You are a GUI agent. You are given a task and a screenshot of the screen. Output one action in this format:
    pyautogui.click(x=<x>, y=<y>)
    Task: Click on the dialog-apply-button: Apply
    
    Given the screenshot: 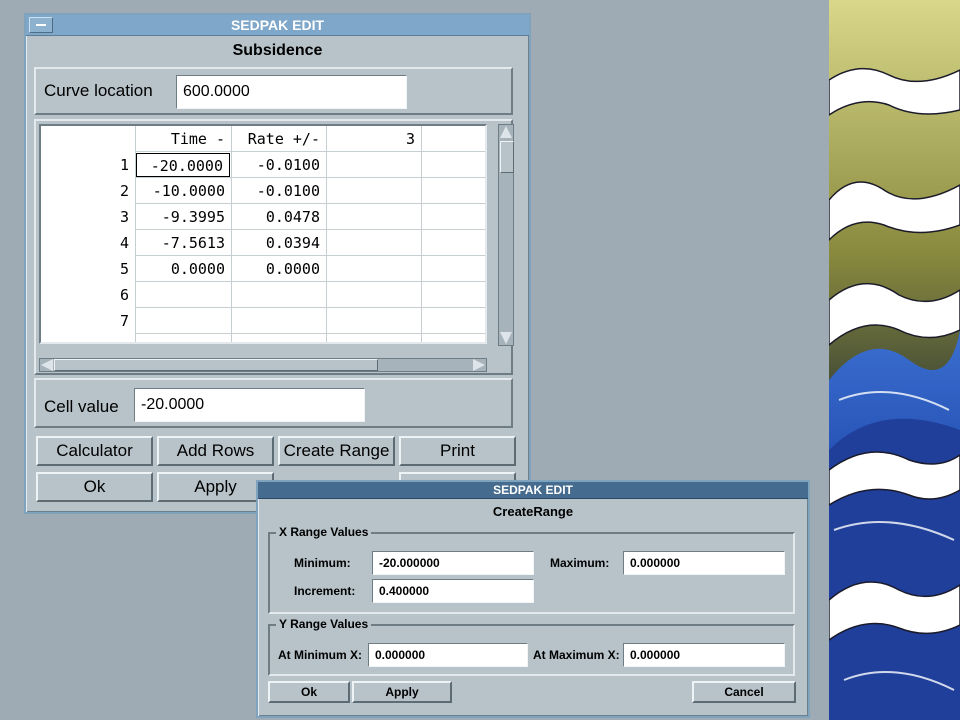 What is the action you would take?
    pyautogui.click(x=402, y=692)
    